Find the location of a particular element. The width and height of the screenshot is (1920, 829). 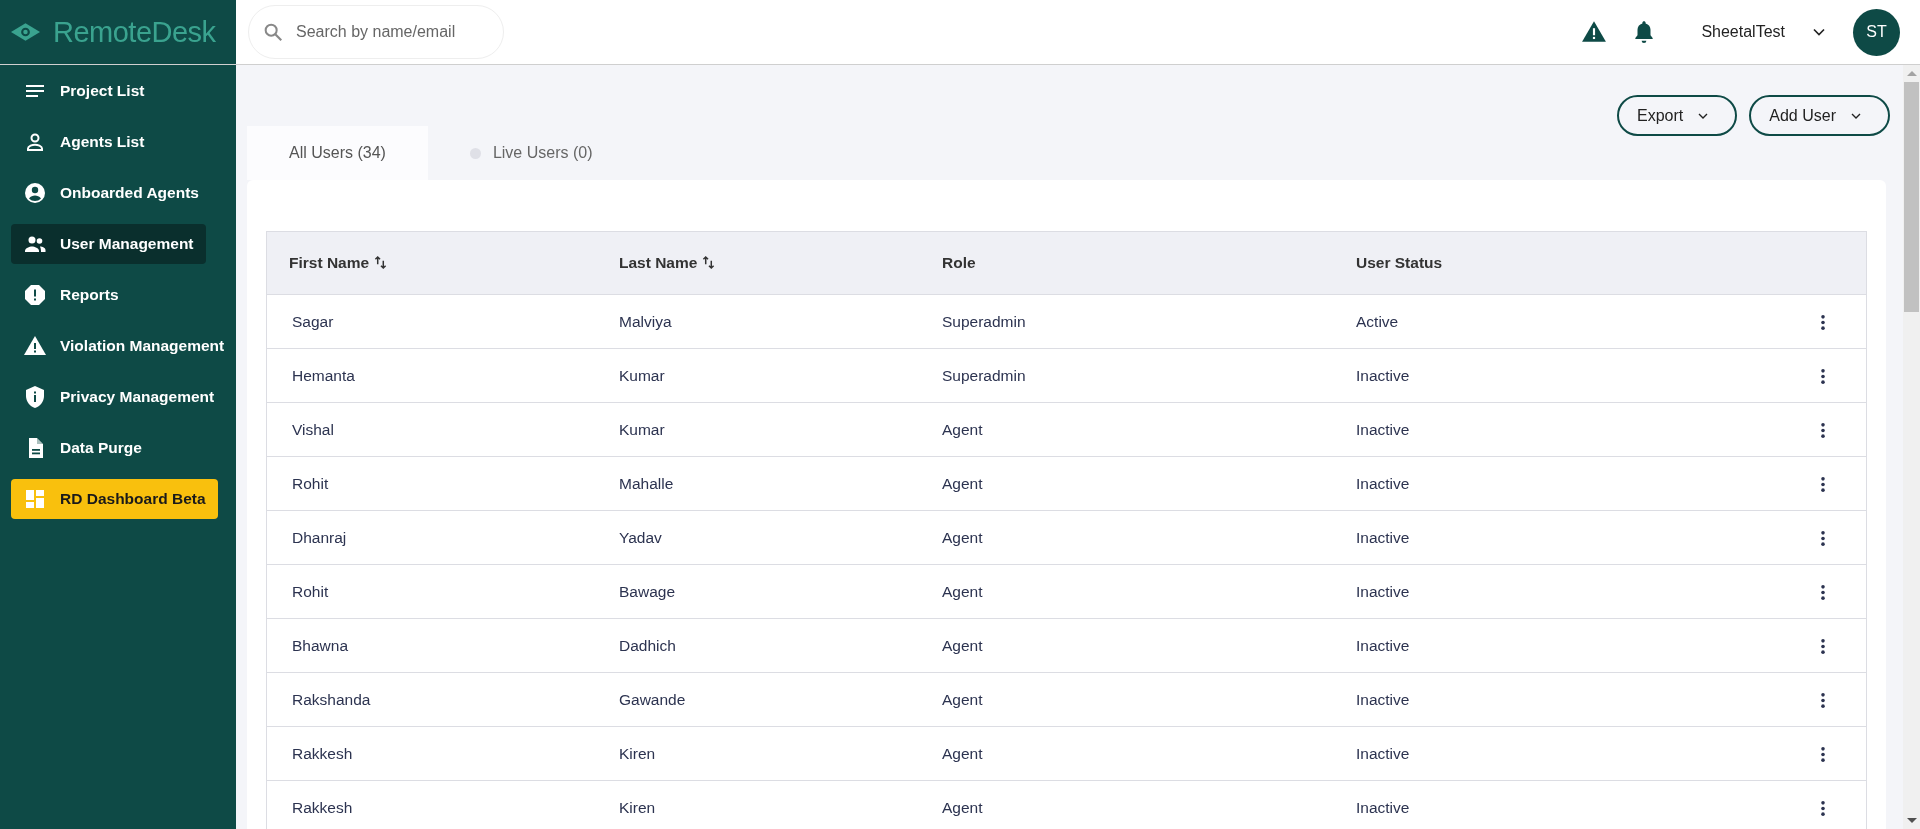

search-field: Search by name/email is located at coordinates (376, 32).